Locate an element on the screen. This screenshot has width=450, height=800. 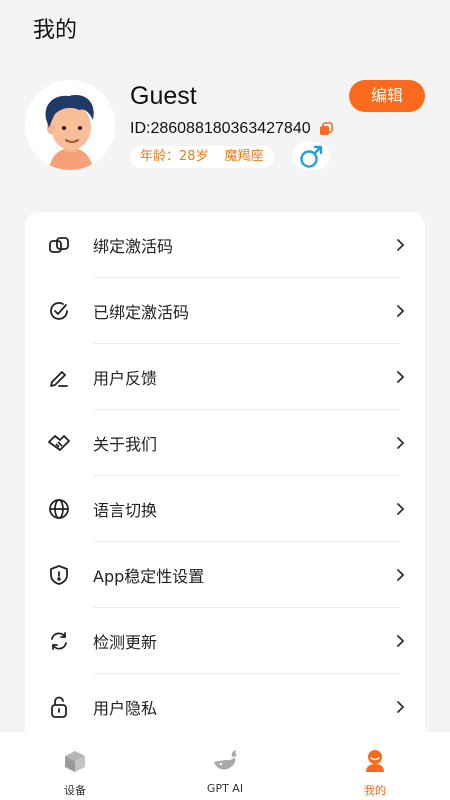
tab-mine: 我的 is located at coordinates (375, 766).